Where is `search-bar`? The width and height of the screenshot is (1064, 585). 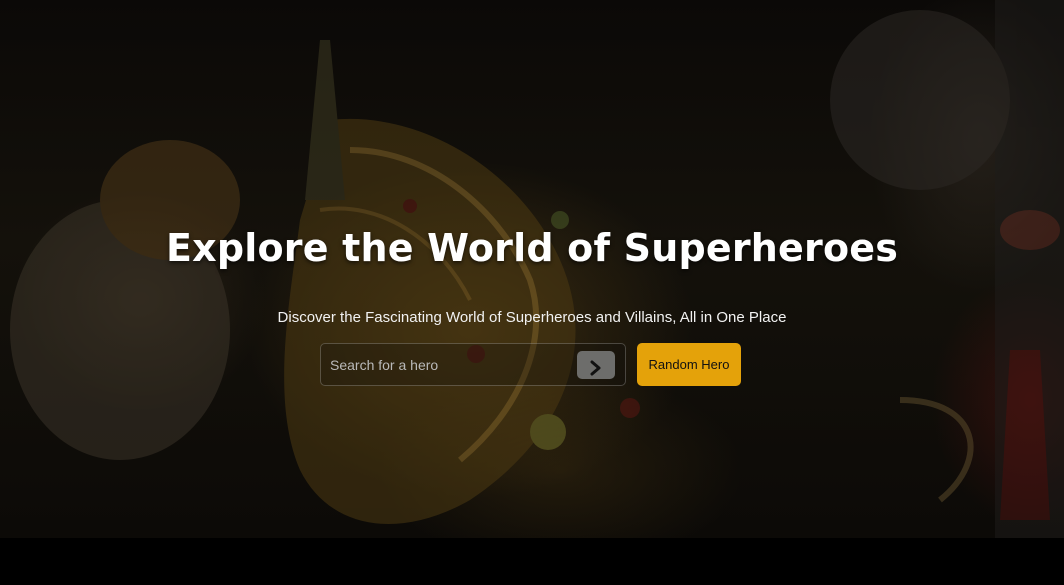
search-bar is located at coordinates (473, 364).